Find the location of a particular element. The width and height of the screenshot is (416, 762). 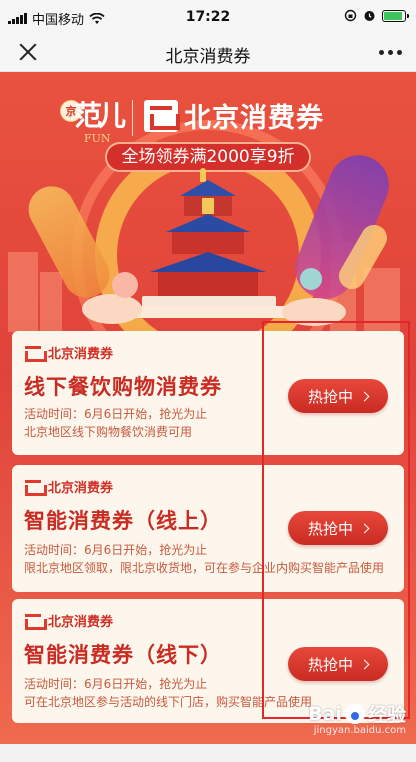

card-title: 智能消费券（线下） is located at coordinates (123, 655).